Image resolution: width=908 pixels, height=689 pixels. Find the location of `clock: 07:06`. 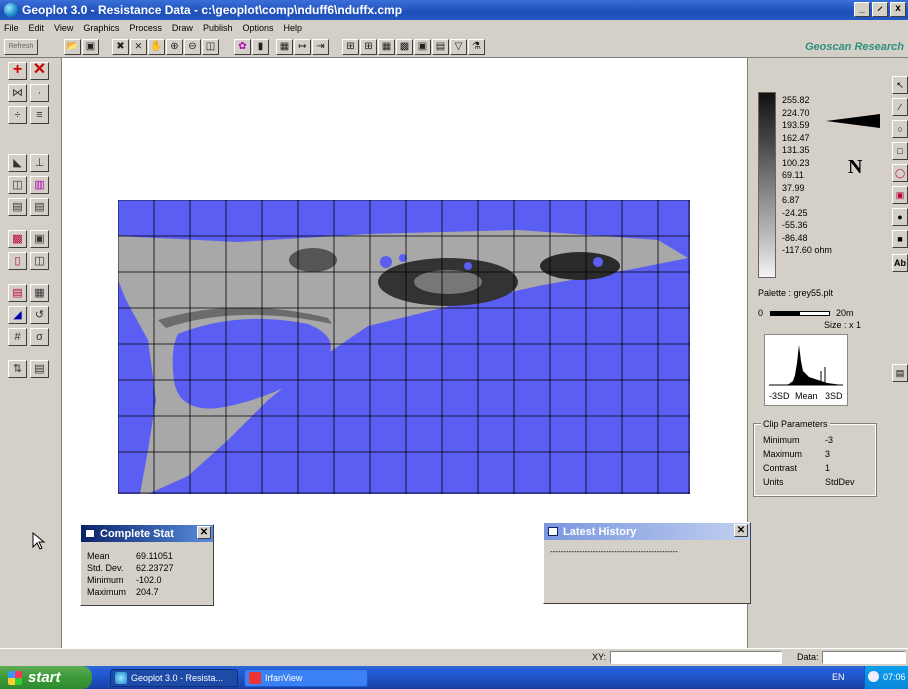

clock: 07:06 is located at coordinates (894, 677).